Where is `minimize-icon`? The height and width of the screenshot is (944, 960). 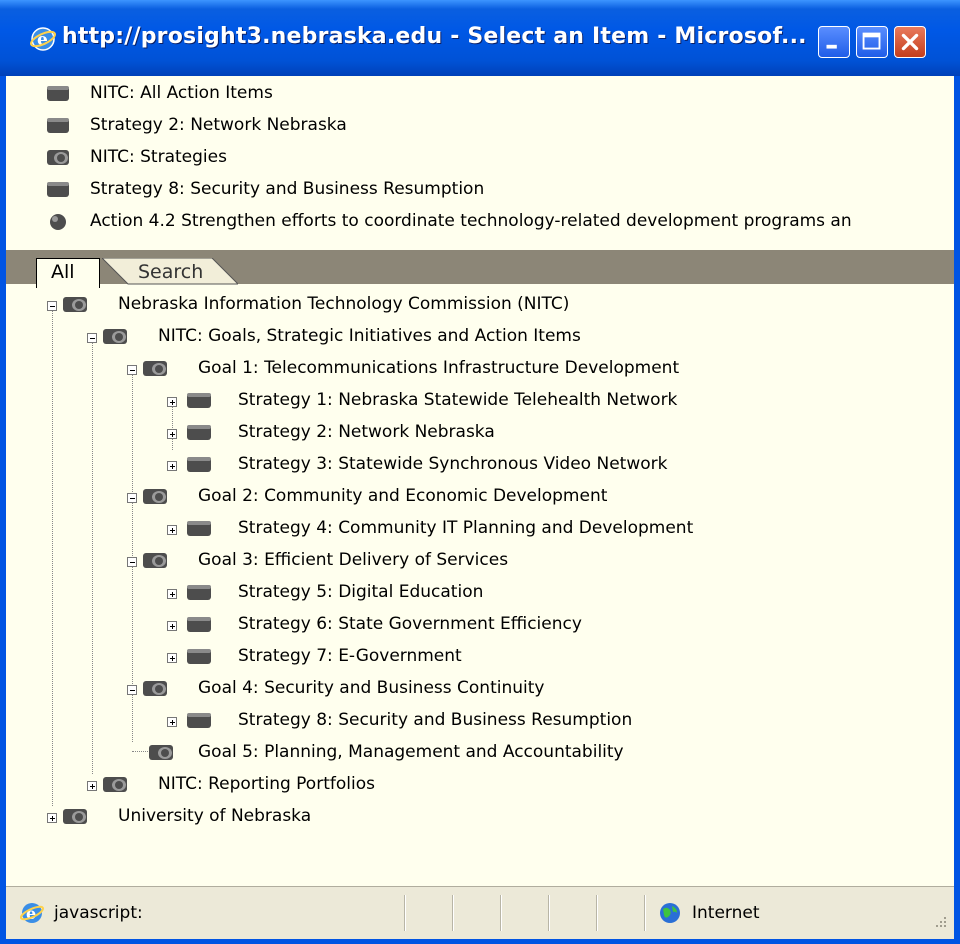 minimize-icon is located at coordinates (831, 46).